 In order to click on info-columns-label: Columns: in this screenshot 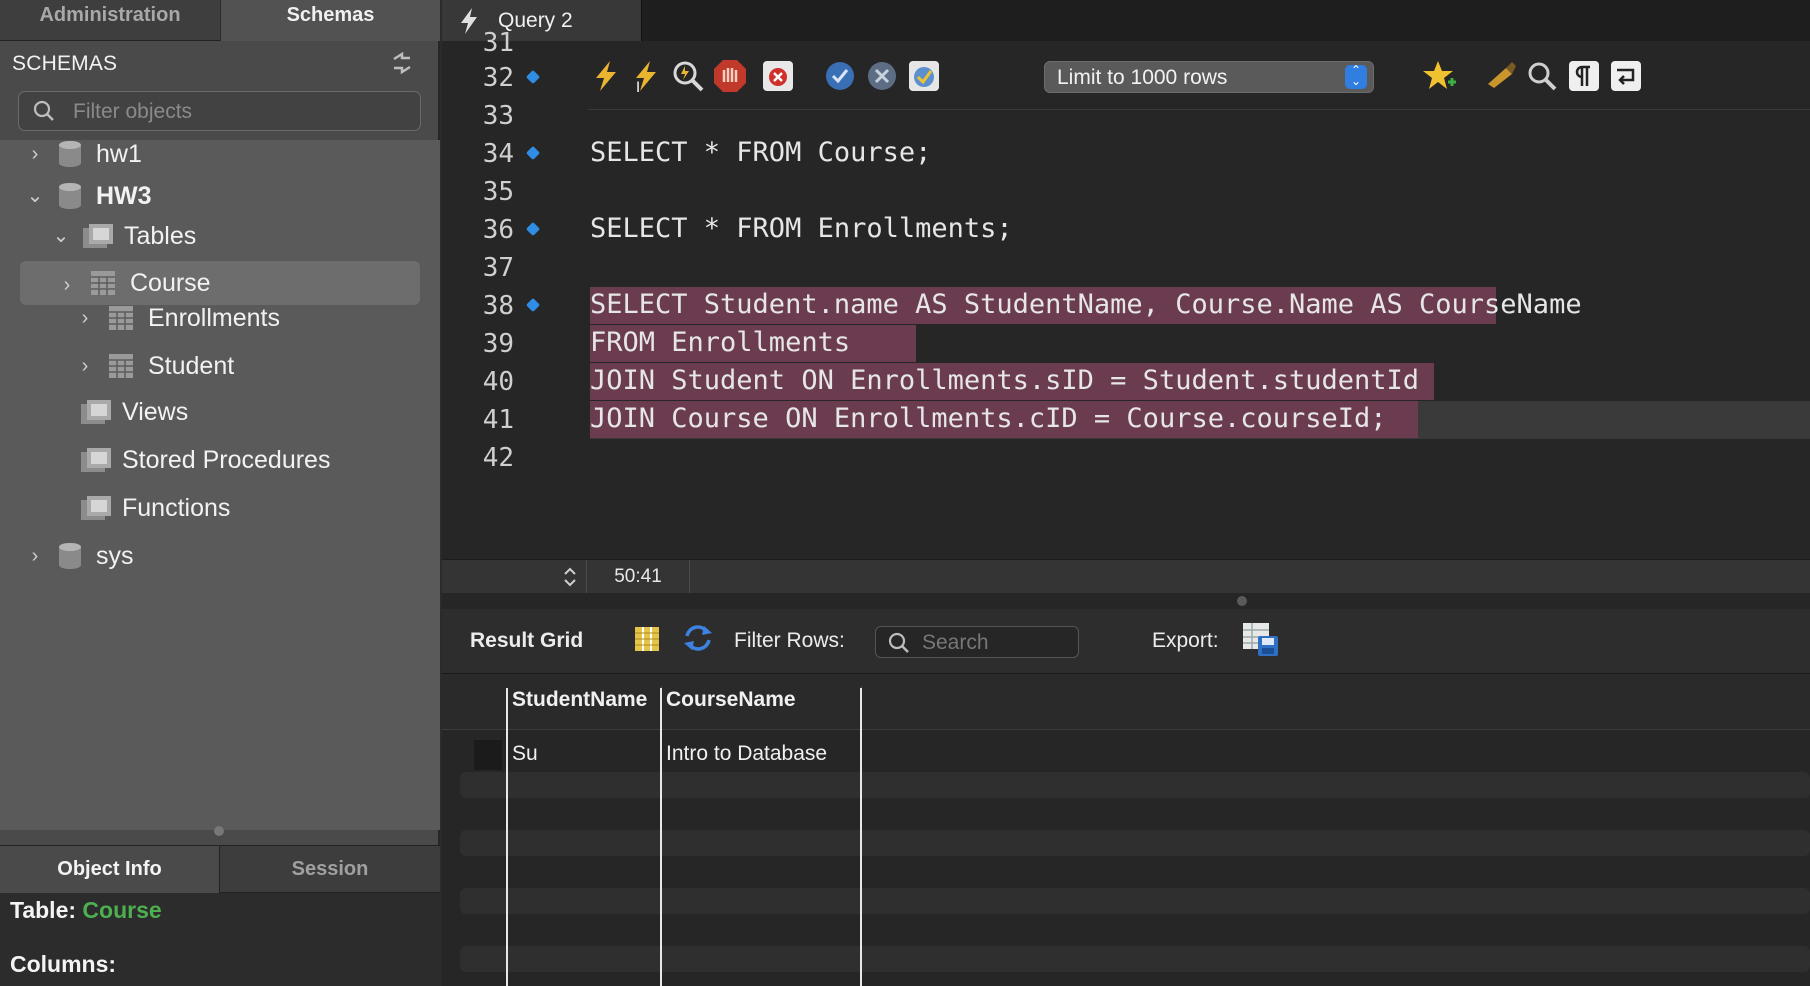, I will do `click(63, 964)`.